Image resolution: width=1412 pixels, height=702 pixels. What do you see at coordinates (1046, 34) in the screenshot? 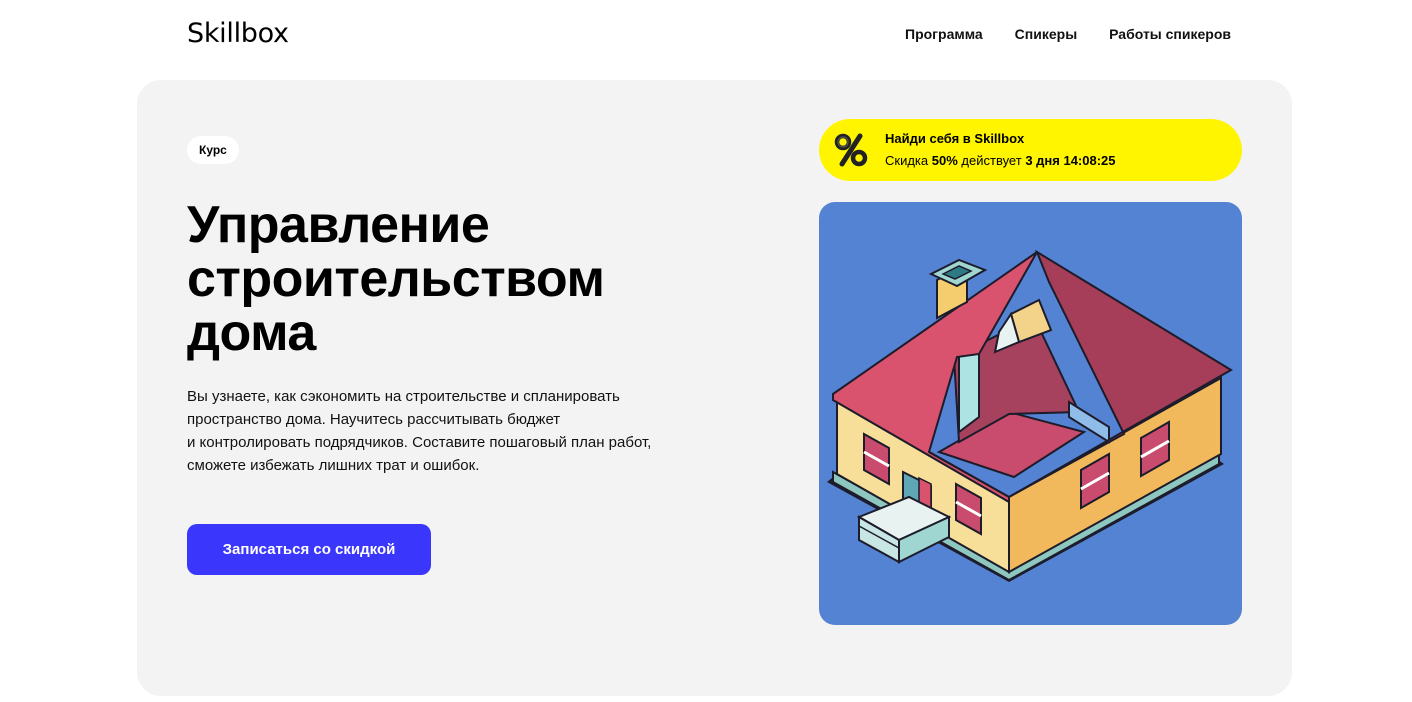
I see `nav-link-speakers: Спикеры` at bounding box center [1046, 34].